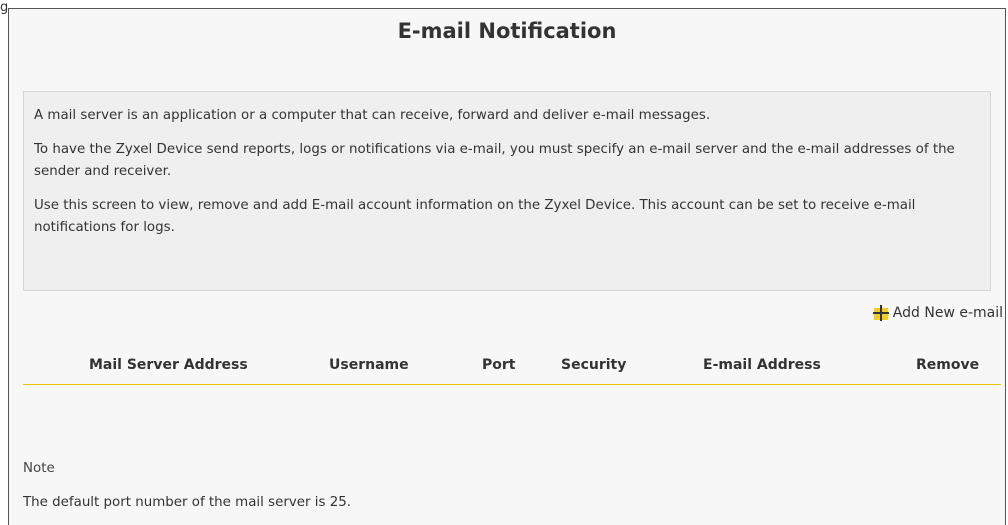 Image resolution: width=1008 pixels, height=525 pixels. Describe the element at coordinates (948, 365) in the screenshot. I see `column-header-remove: Remove` at that location.